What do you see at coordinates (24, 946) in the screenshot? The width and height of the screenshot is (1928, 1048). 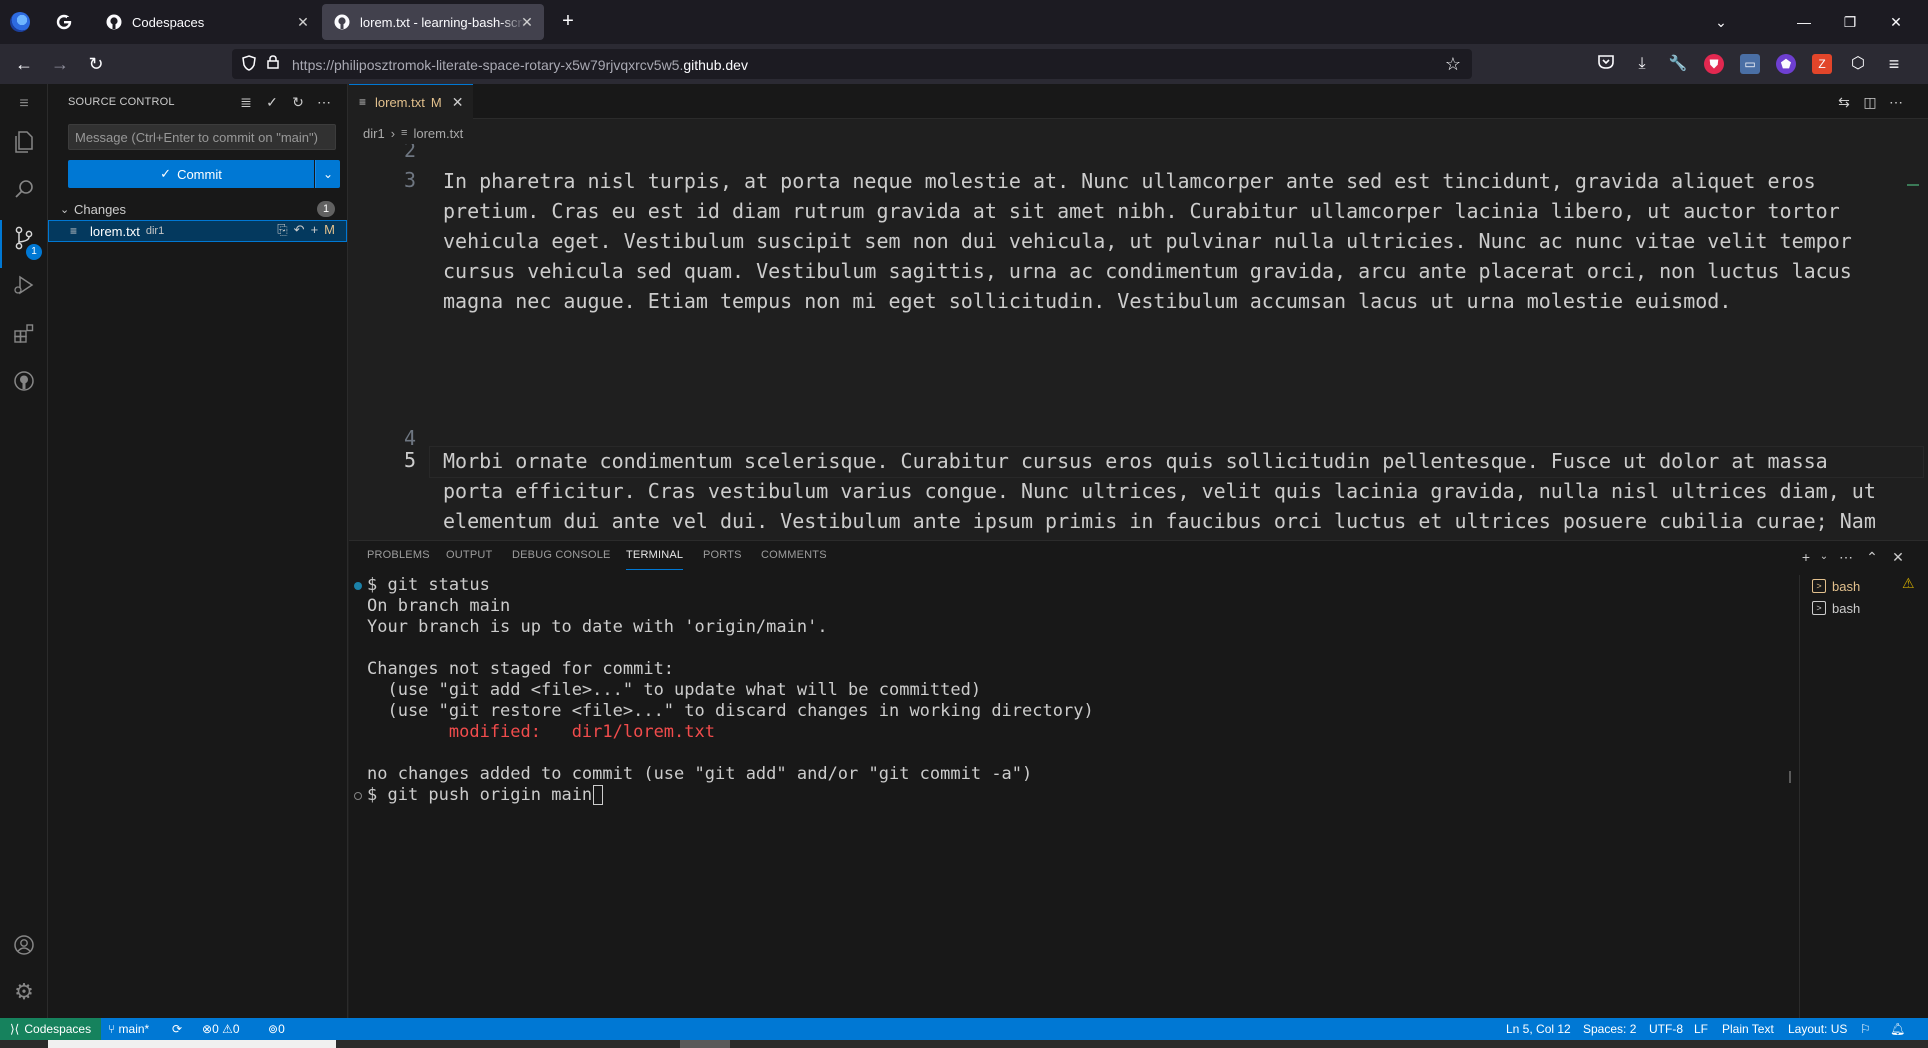 I see `accounts-icon` at bounding box center [24, 946].